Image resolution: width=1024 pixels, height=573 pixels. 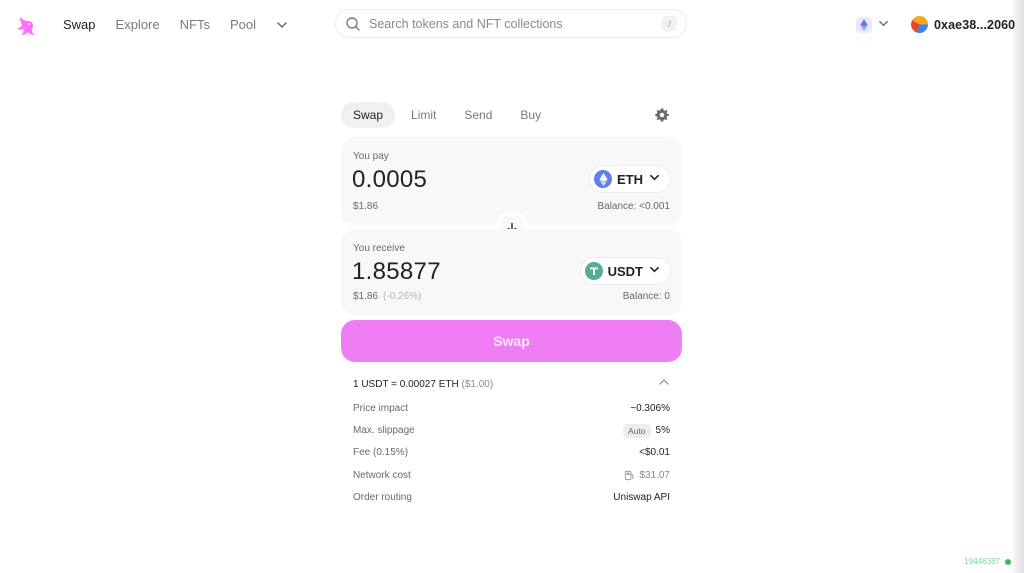 I want to click on tab-buy: Buy, so click(x=530, y=115).